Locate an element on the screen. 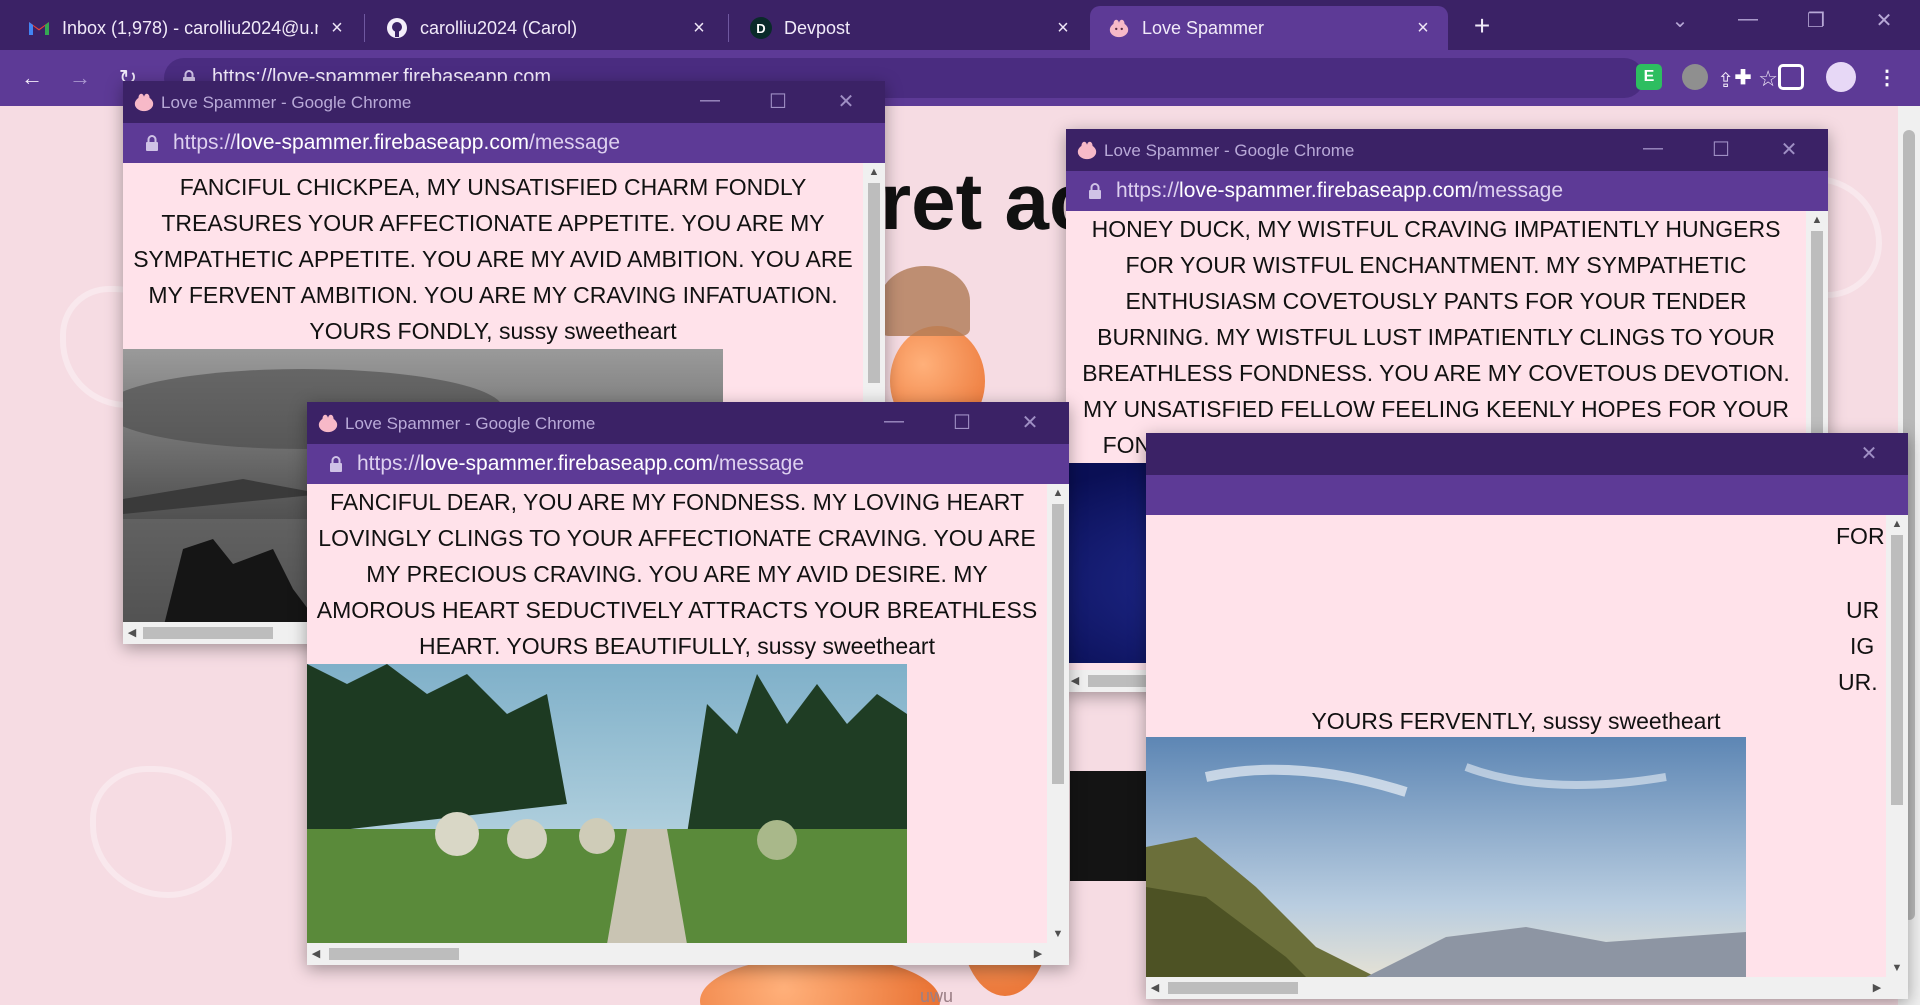 The image size is (1920, 1005). devpost-icon: D is located at coordinates (761, 28).